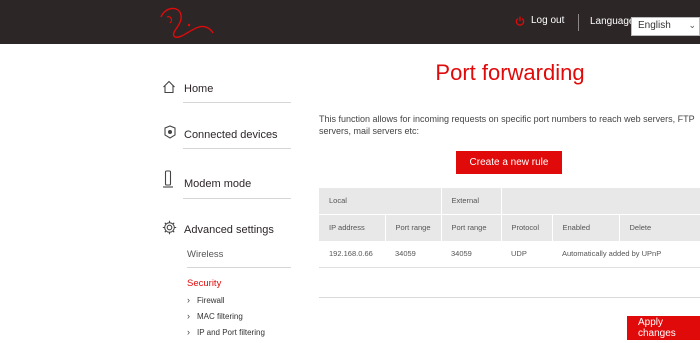 The width and height of the screenshot is (700, 343). I want to click on logout-button: Log out, so click(539, 20).